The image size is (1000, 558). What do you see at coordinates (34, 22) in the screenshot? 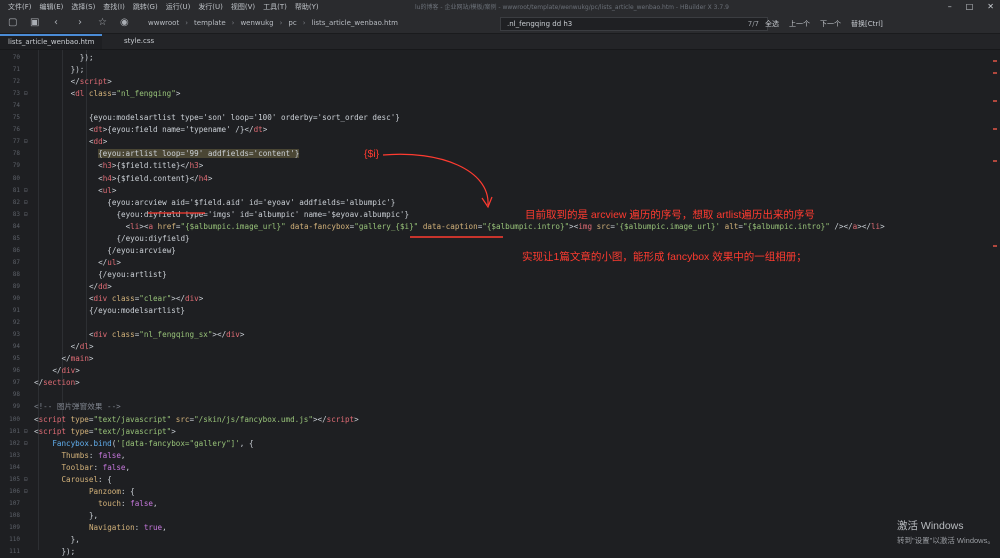
I see `save-icon: ▣` at bounding box center [34, 22].